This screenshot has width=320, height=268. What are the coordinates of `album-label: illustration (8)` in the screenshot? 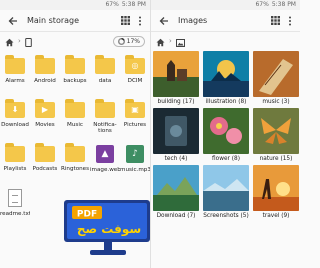 It's located at (226, 102).